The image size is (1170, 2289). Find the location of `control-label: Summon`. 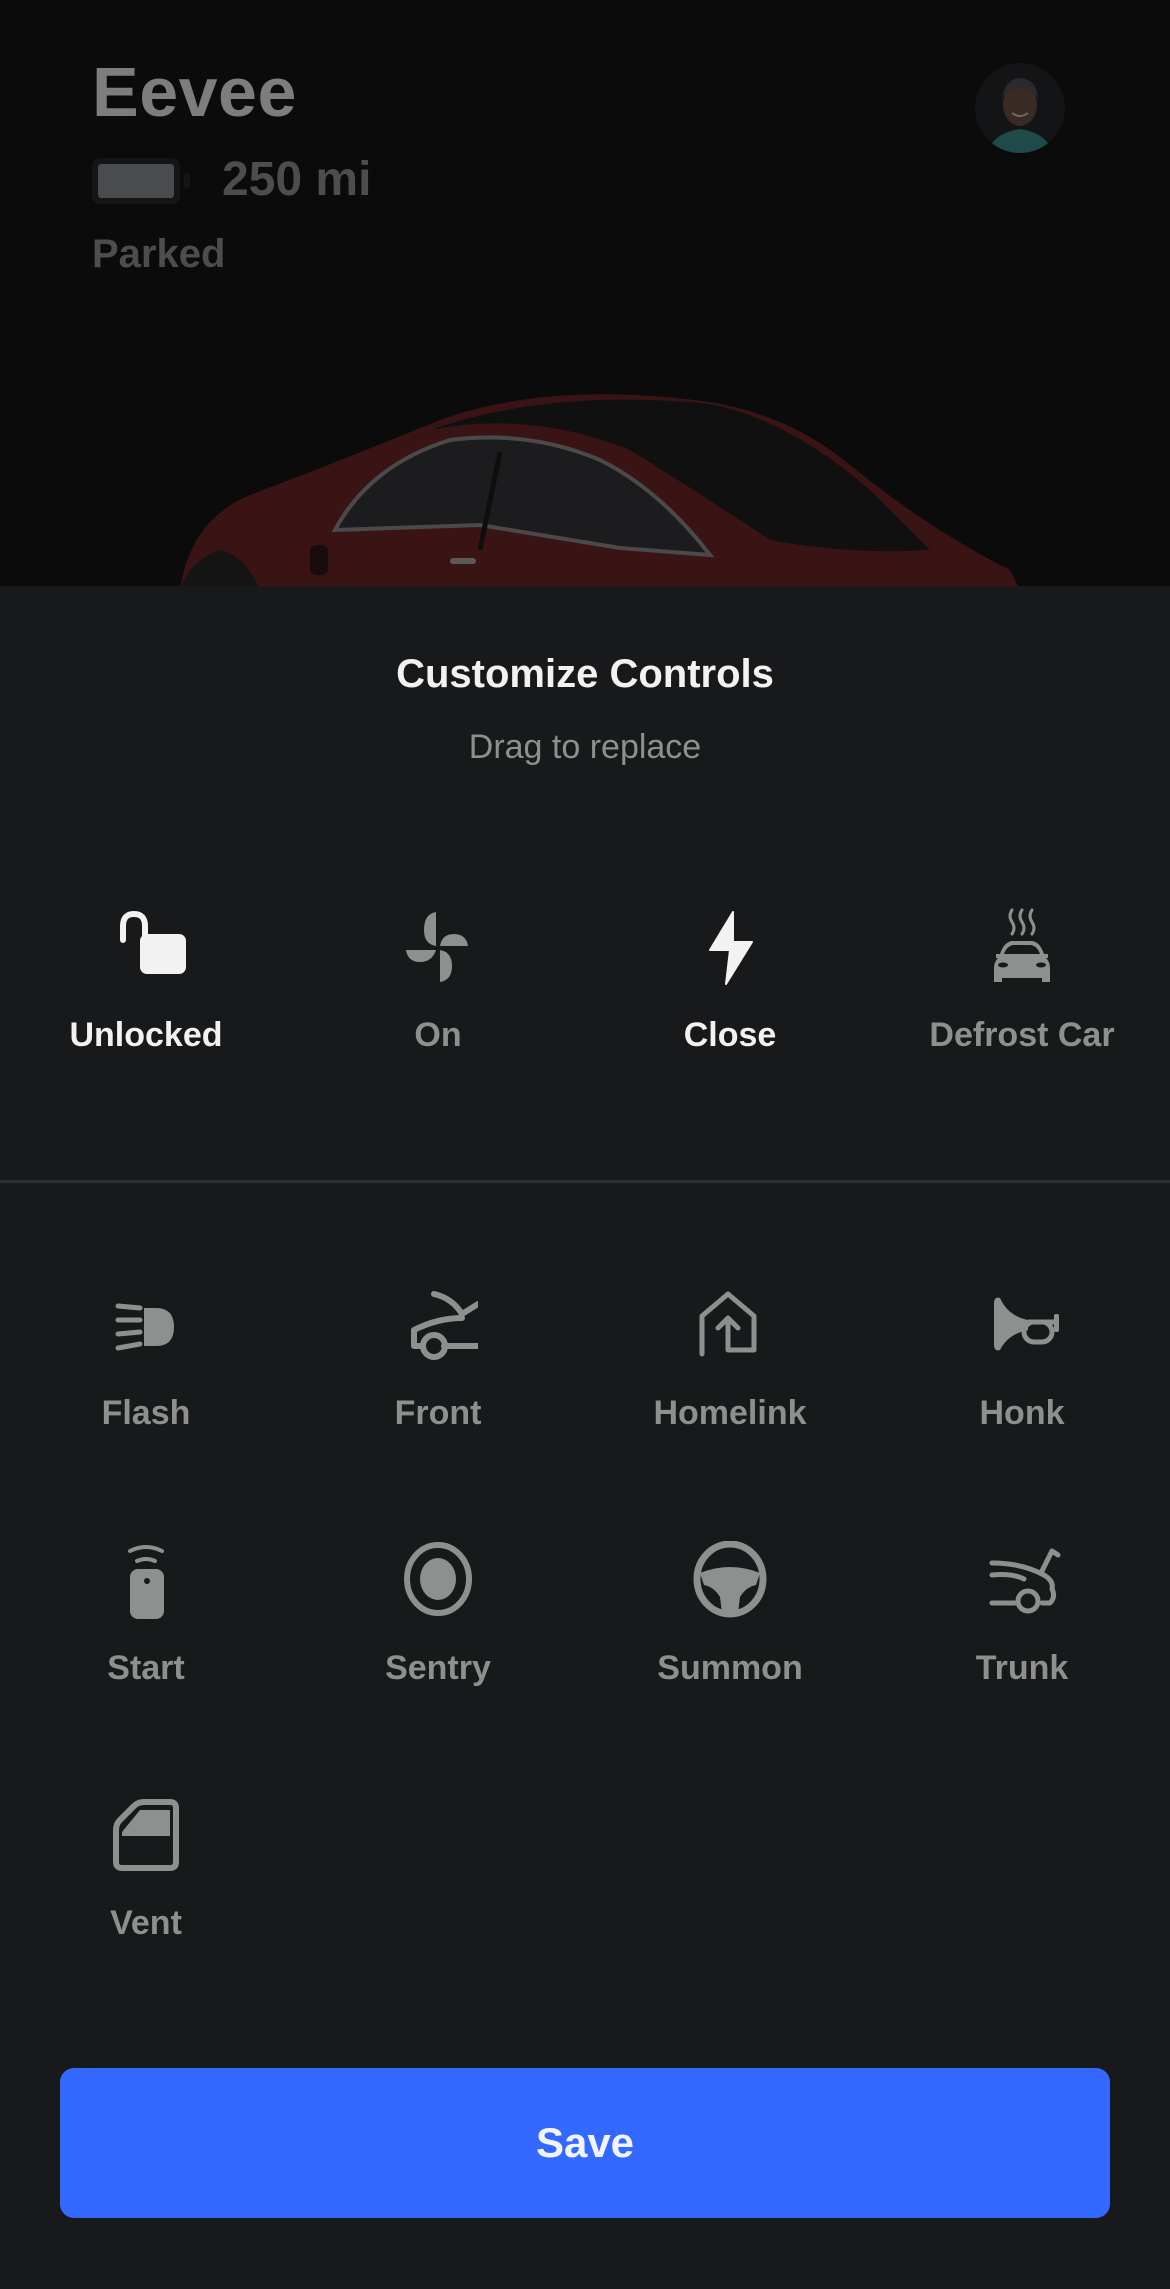

control-label: Summon is located at coordinates (730, 1668).